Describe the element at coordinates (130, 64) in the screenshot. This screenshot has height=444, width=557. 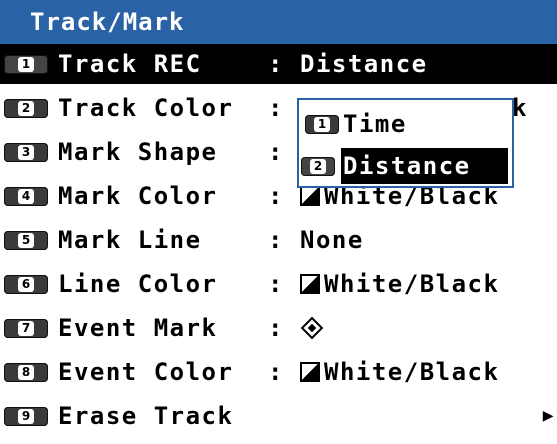
I see `menu-item-label: Track REC` at that location.